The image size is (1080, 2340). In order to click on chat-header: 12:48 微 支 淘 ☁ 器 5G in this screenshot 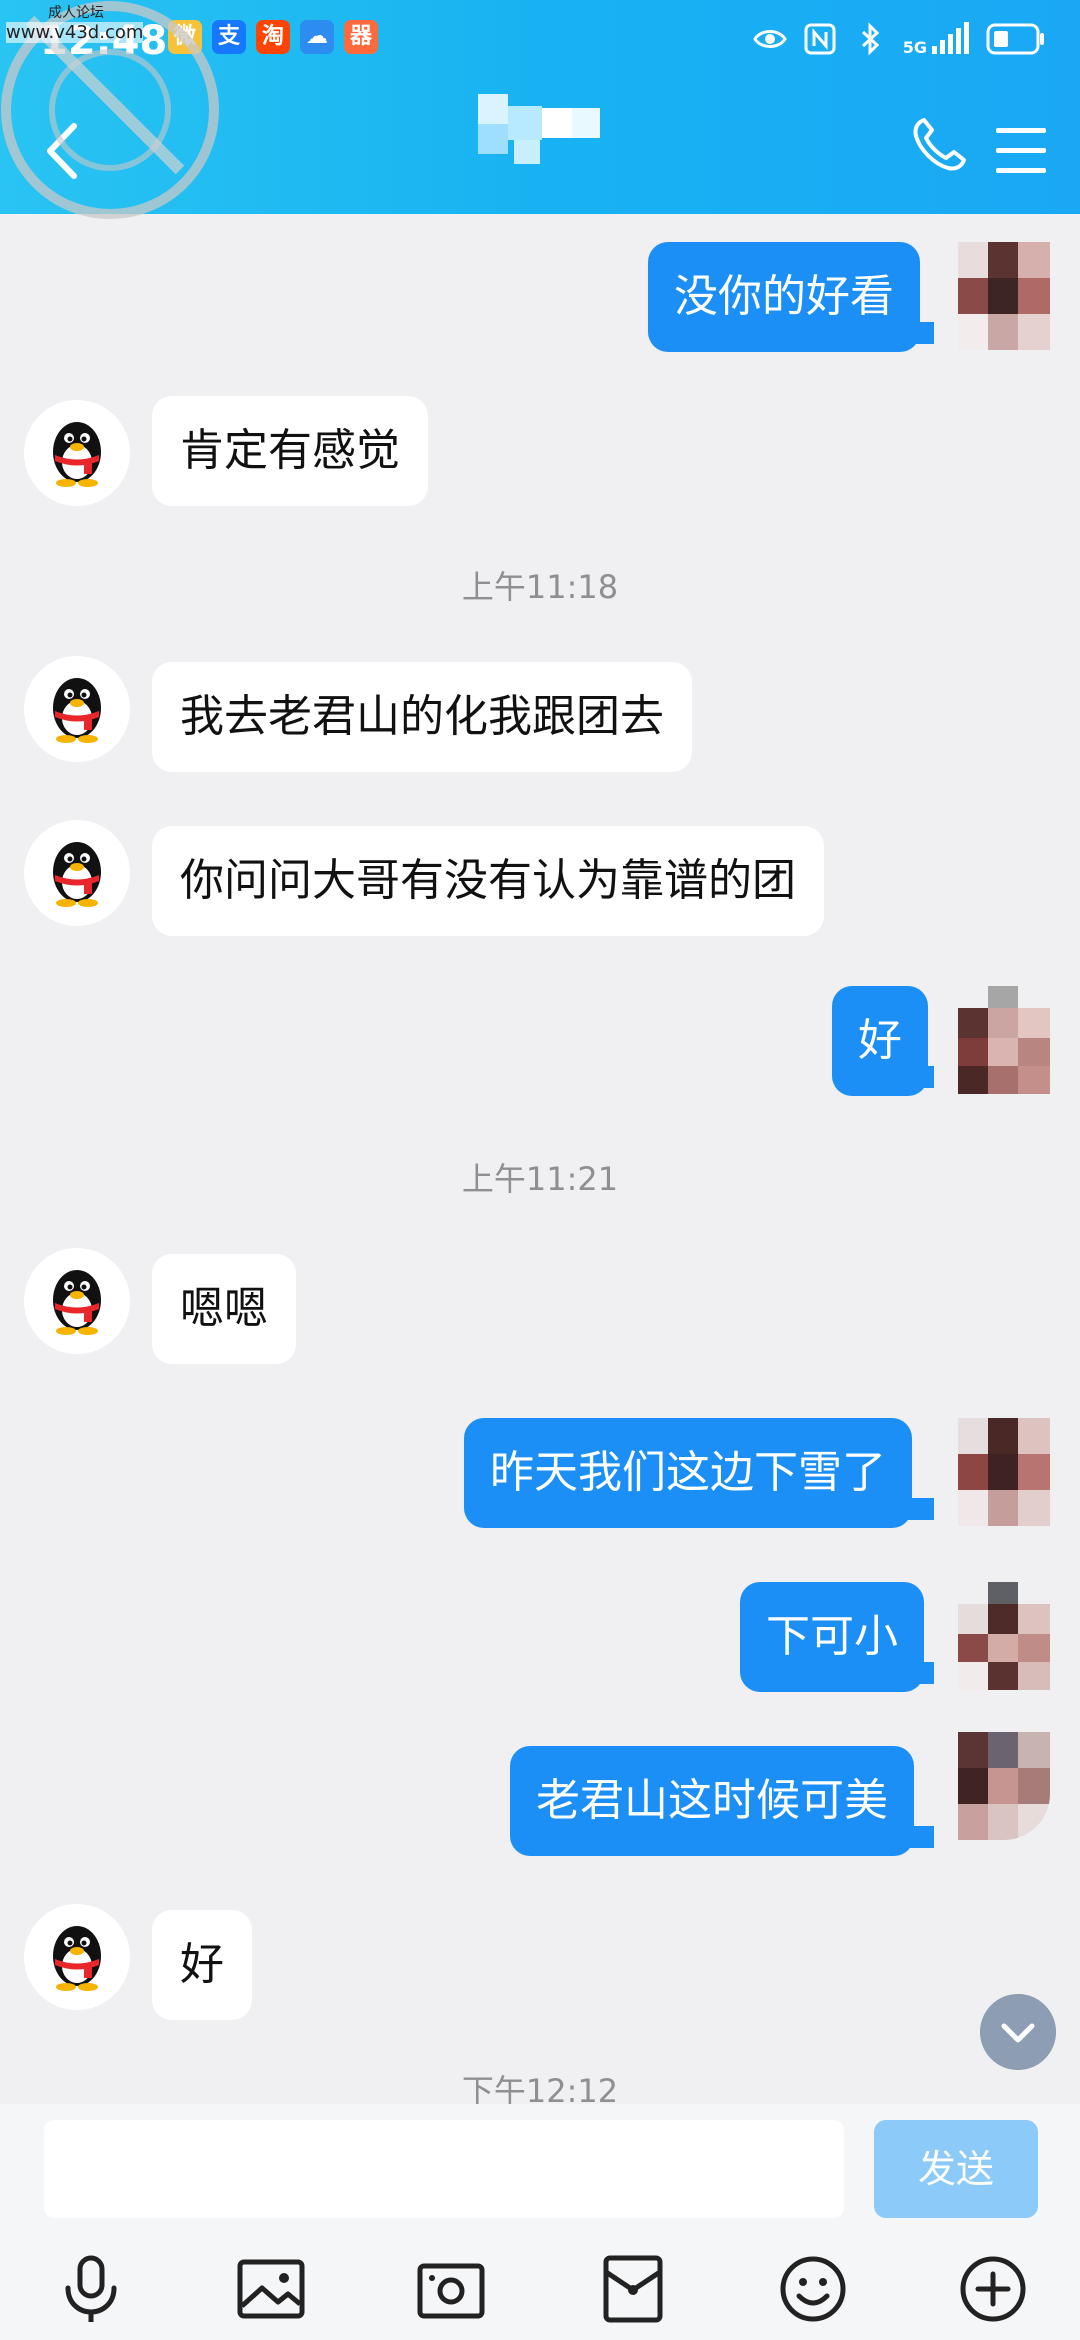, I will do `click(540, 107)`.